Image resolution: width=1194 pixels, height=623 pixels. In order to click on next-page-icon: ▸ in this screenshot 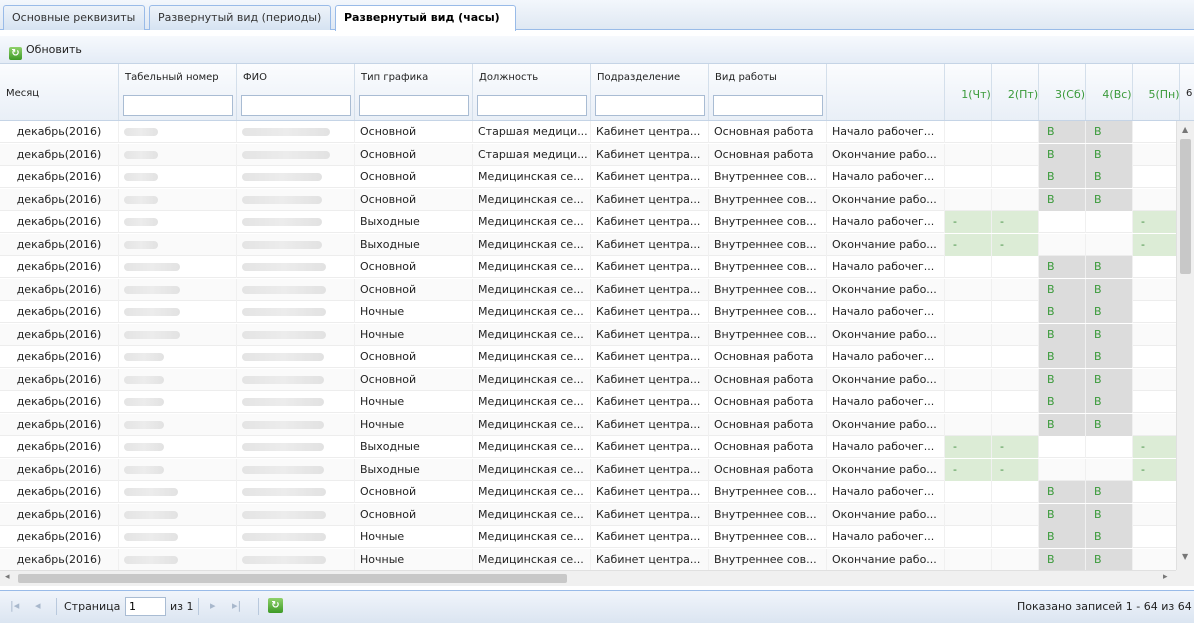, I will do `click(213, 605)`.